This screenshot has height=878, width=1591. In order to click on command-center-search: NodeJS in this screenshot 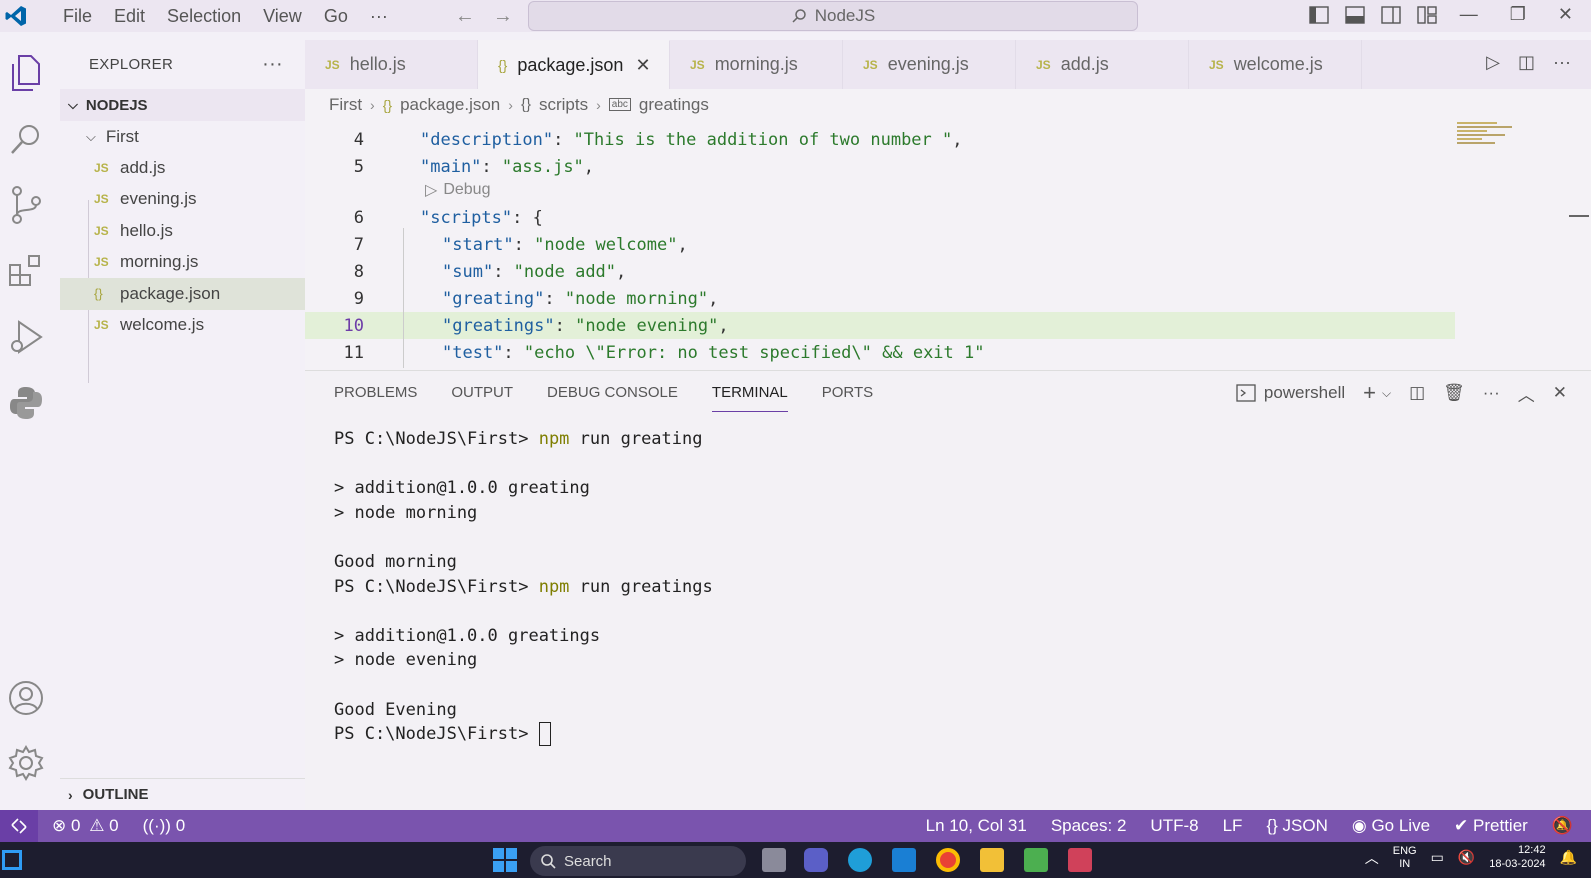, I will do `click(833, 16)`.